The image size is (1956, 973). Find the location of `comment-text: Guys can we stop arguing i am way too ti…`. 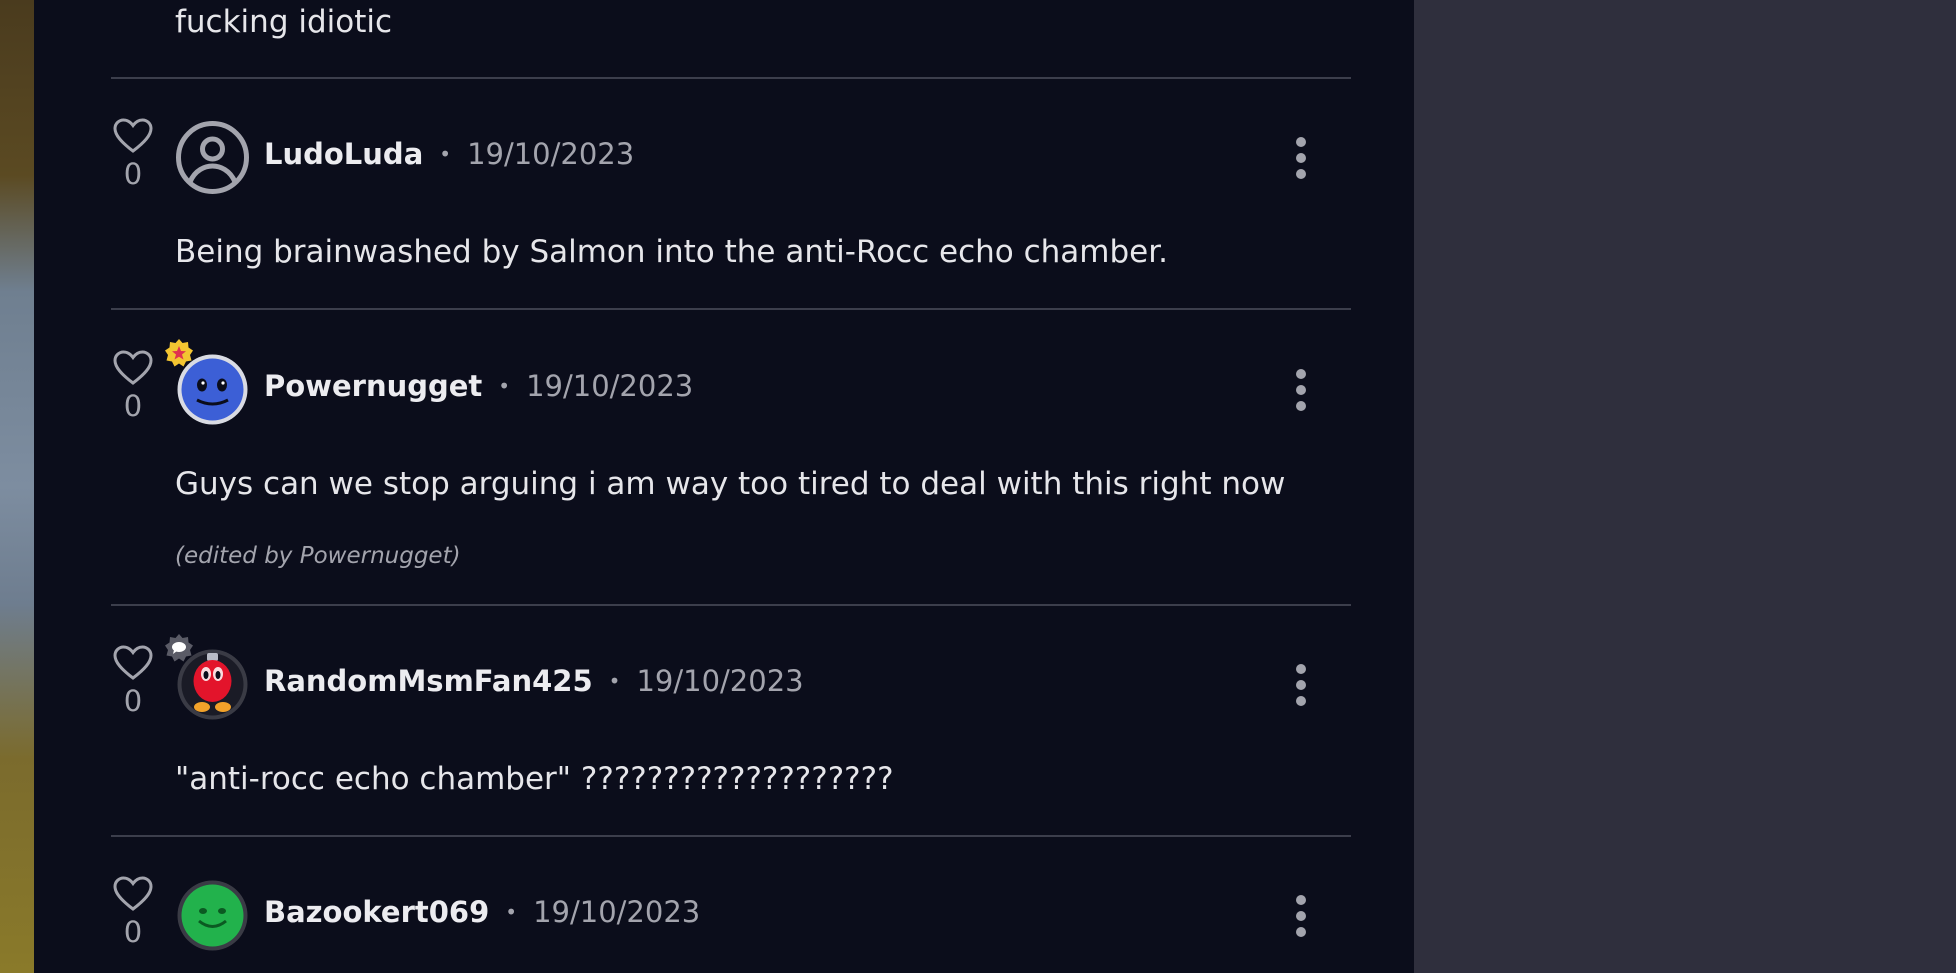

comment-text: Guys can we stop arguing i am way too ti… is located at coordinates (730, 484).